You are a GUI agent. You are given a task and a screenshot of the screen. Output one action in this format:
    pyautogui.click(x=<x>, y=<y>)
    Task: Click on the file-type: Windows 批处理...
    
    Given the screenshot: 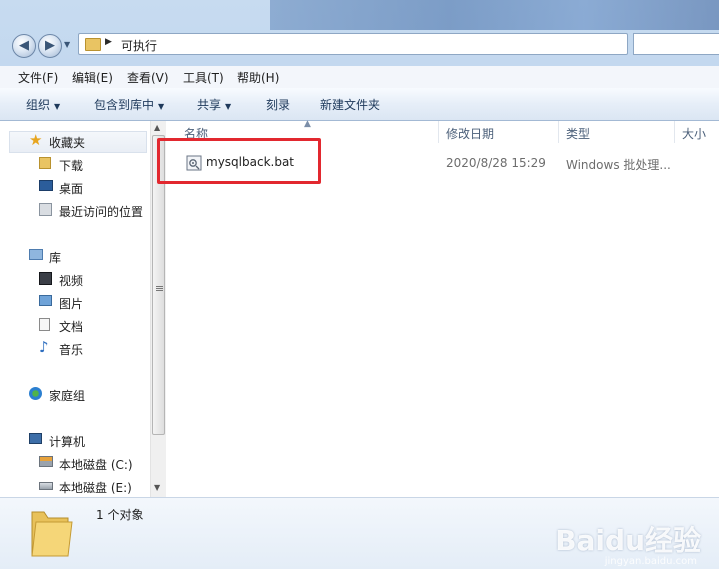 What is the action you would take?
    pyautogui.click(x=618, y=165)
    